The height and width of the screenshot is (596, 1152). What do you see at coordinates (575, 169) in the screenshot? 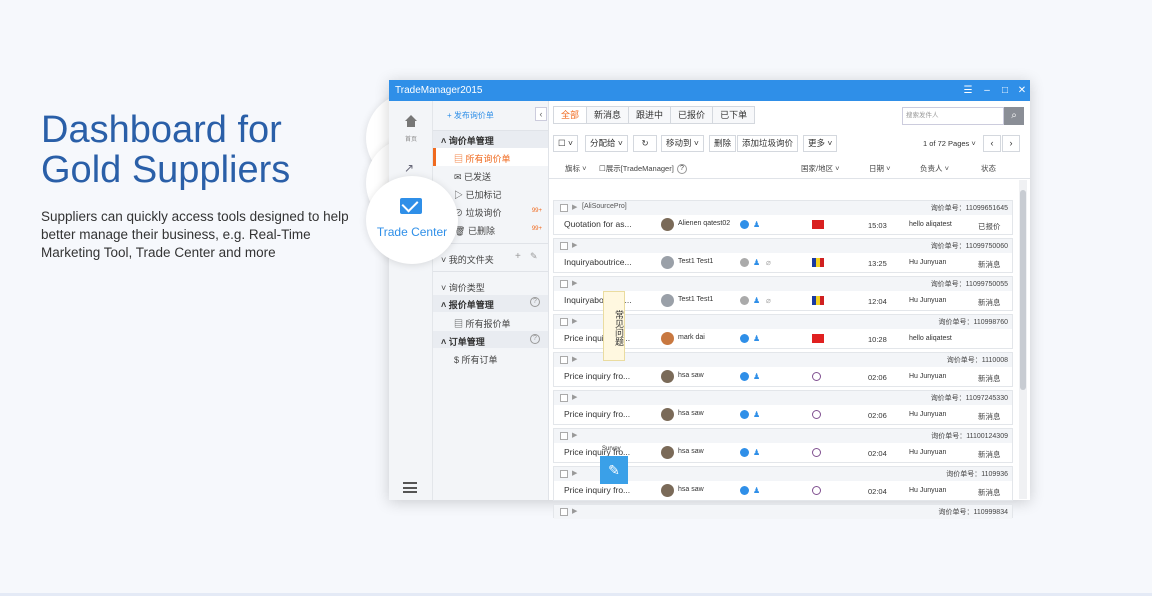
I see `col-flag: 旗标 ˅` at bounding box center [575, 169].